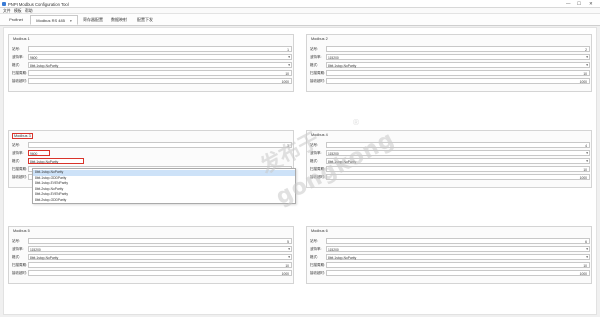 The image size is (600, 317). Describe the element at coordinates (34, 153) in the screenshot. I see `baud-value: 9600` at that location.